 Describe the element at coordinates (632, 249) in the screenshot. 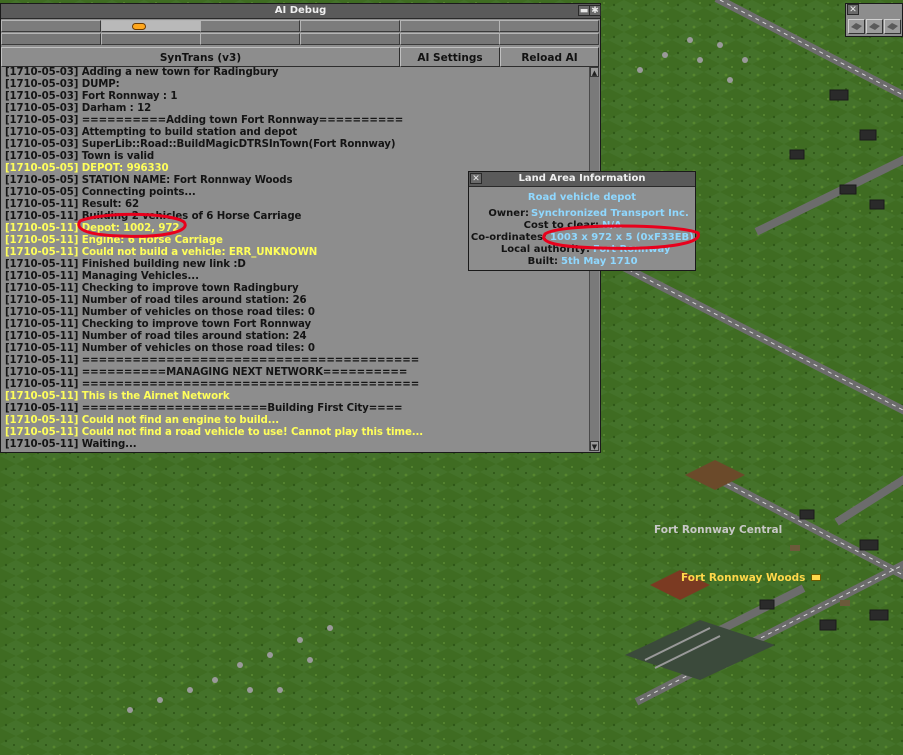

I see `authority-value: Fort Ronnway` at that location.